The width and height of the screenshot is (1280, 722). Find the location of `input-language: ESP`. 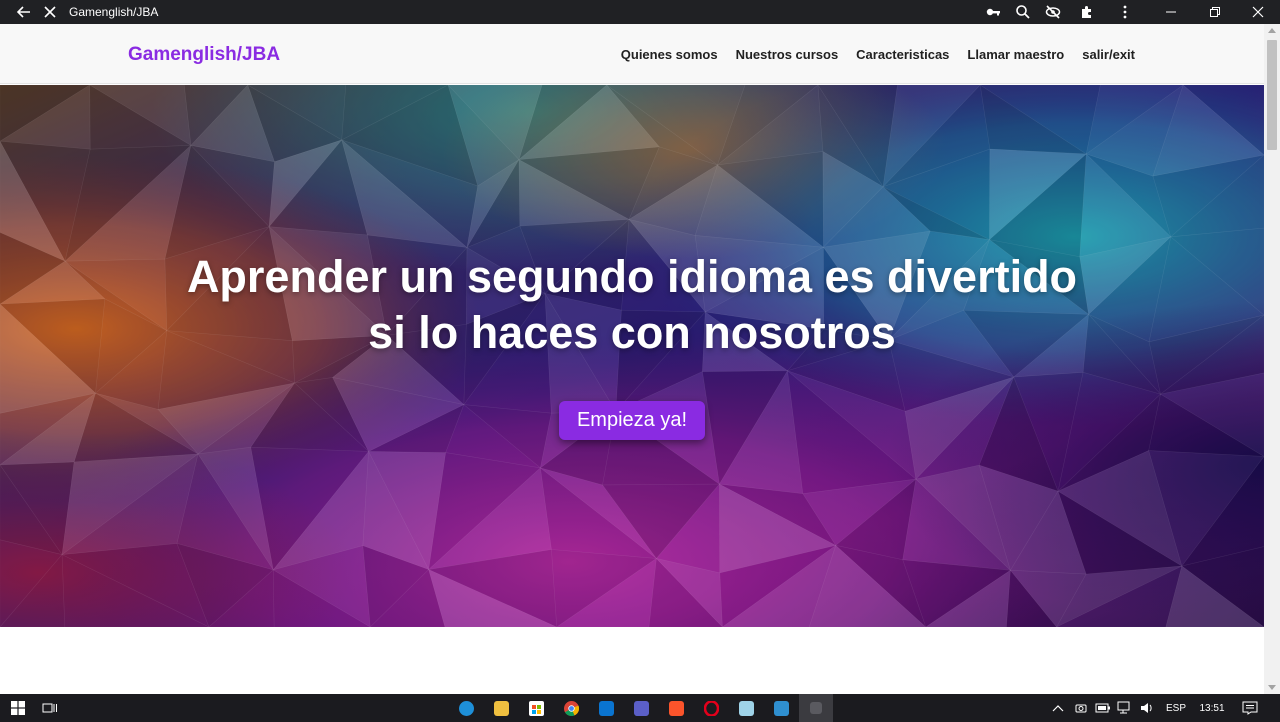

input-language: ESP is located at coordinates (1176, 708).